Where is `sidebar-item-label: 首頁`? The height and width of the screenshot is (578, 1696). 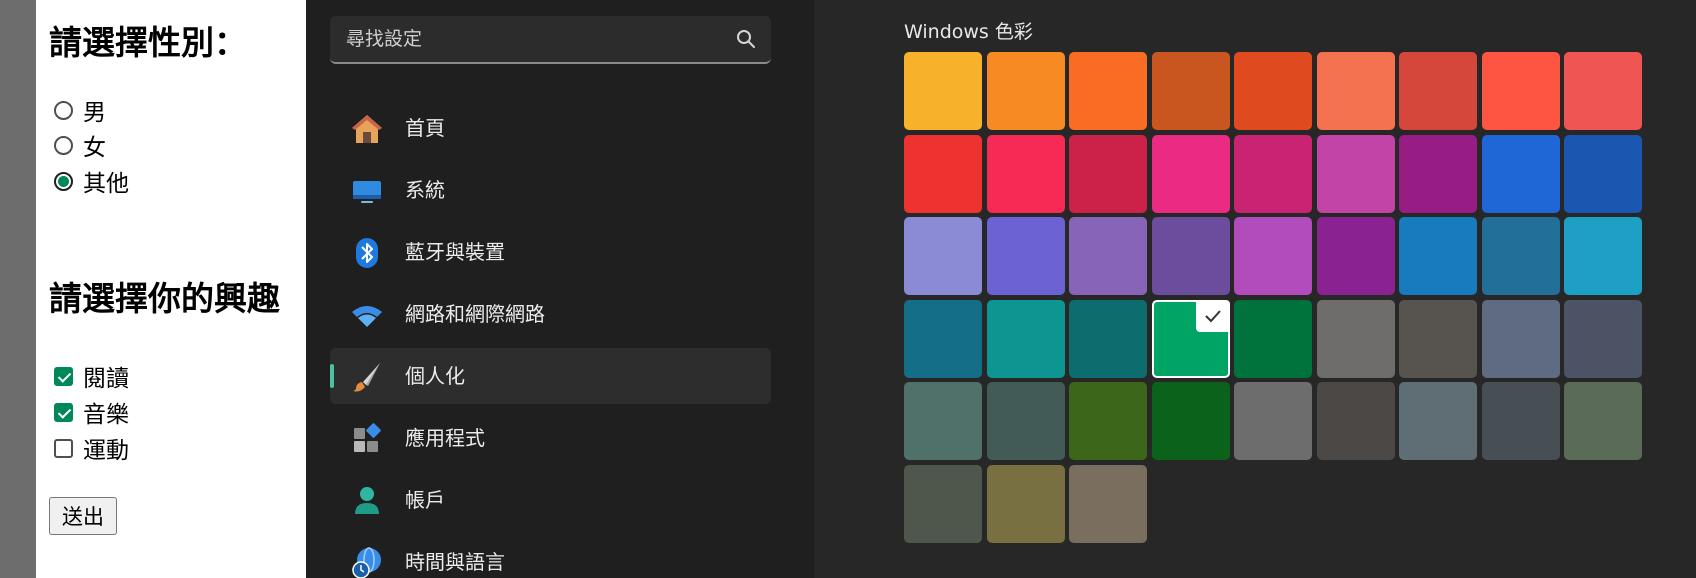 sidebar-item-label: 首頁 is located at coordinates (425, 128).